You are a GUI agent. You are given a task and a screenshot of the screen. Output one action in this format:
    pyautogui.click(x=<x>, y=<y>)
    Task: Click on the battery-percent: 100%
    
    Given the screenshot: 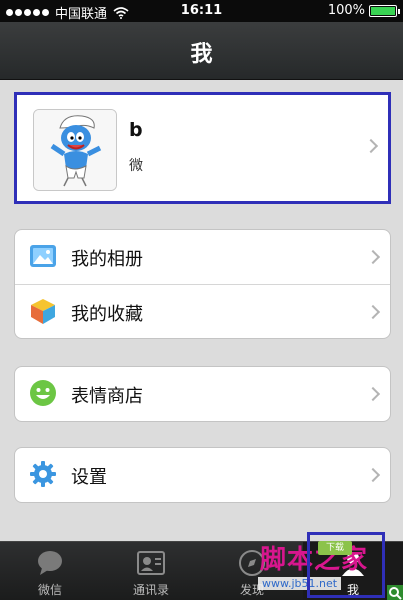 What is the action you would take?
    pyautogui.click(x=346, y=10)
    